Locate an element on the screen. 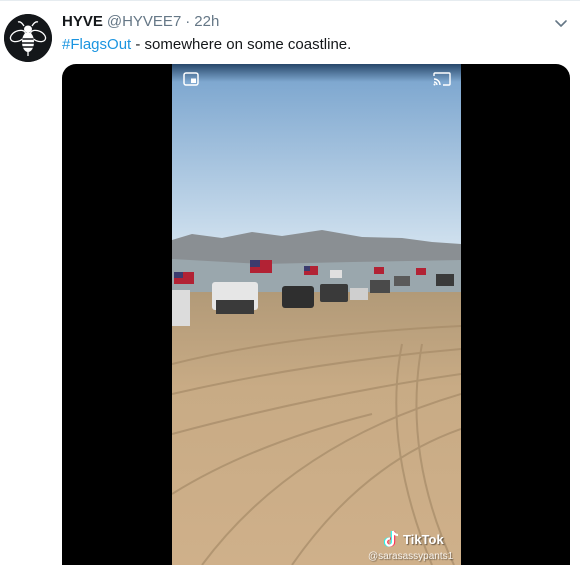 This screenshot has width=580, height=565. avatar is located at coordinates (28, 38).